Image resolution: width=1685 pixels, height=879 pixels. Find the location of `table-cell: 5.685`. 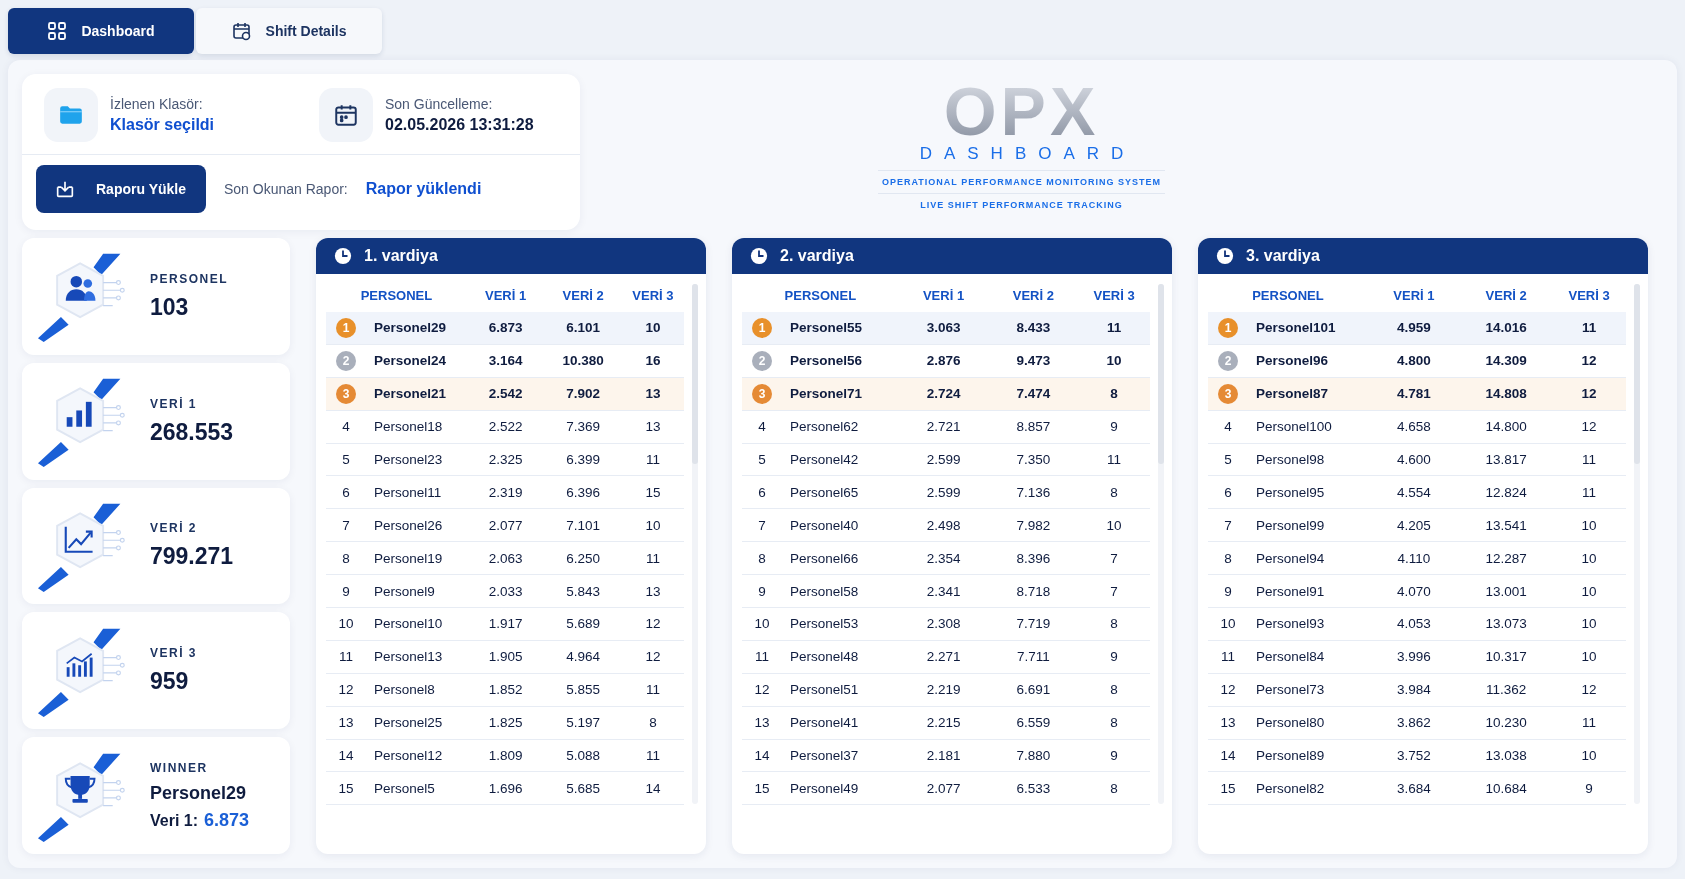

table-cell: 5.685 is located at coordinates (583, 788).